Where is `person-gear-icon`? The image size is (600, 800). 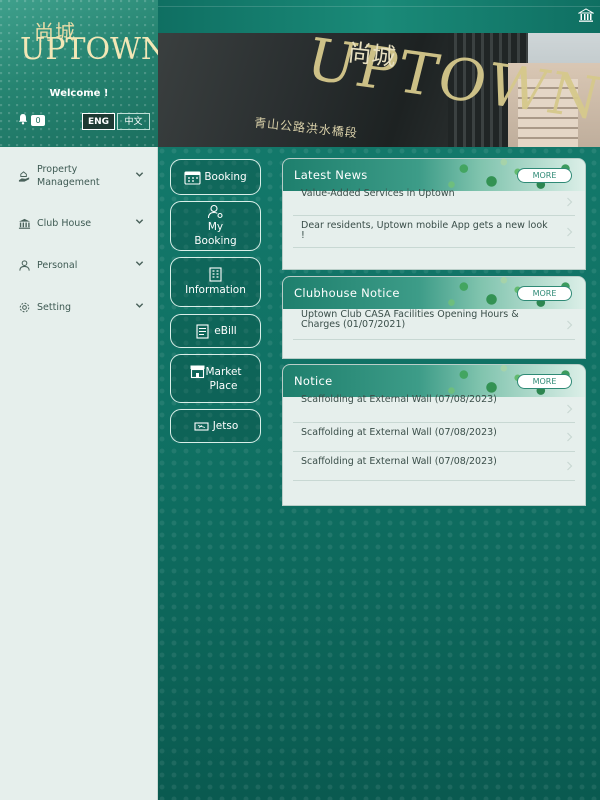
person-gear-icon is located at coordinates (215, 211).